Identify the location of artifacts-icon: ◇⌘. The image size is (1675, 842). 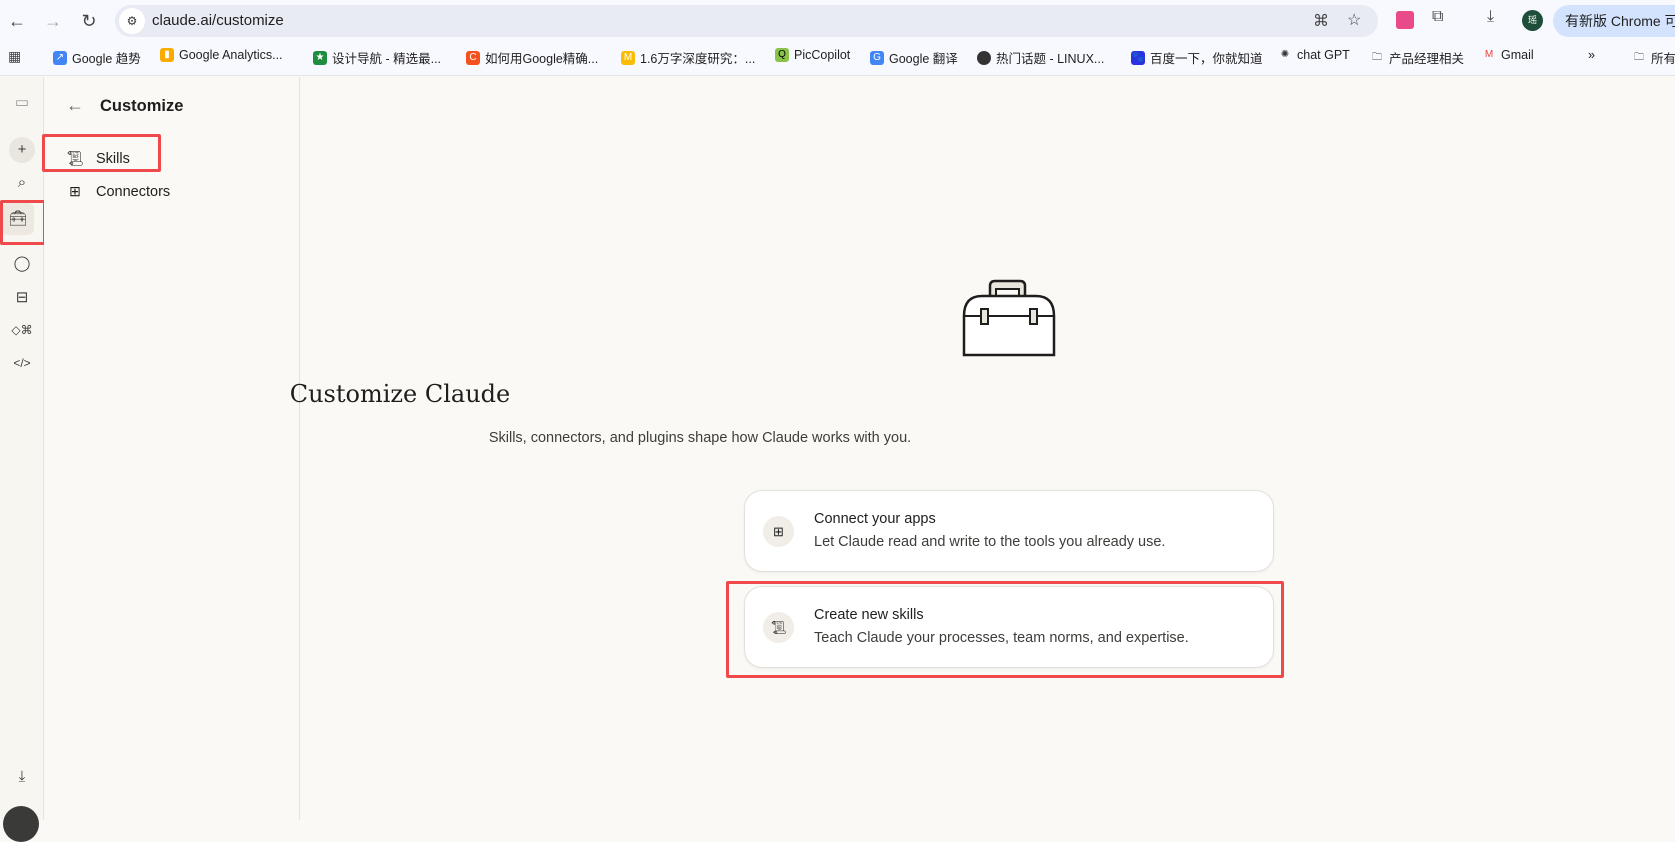
(22, 330).